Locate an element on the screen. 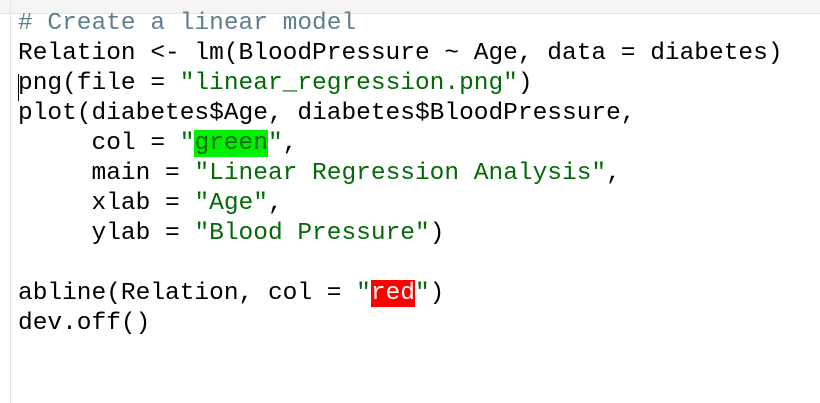 Image resolution: width=820 pixels, height=403 pixels. code-line: main = "Linear Regression Analysis", is located at coordinates (400, 174).